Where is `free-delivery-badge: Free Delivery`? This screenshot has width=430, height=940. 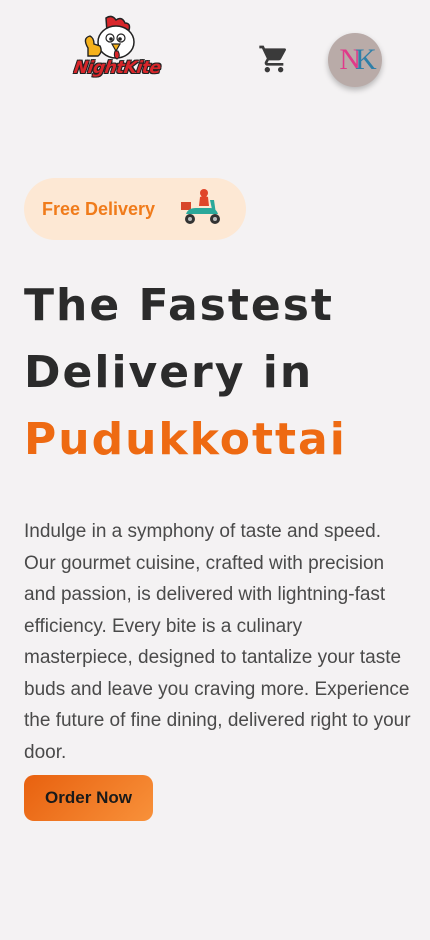
free-delivery-badge: Free Delivery is located at coordinates (135, 209).